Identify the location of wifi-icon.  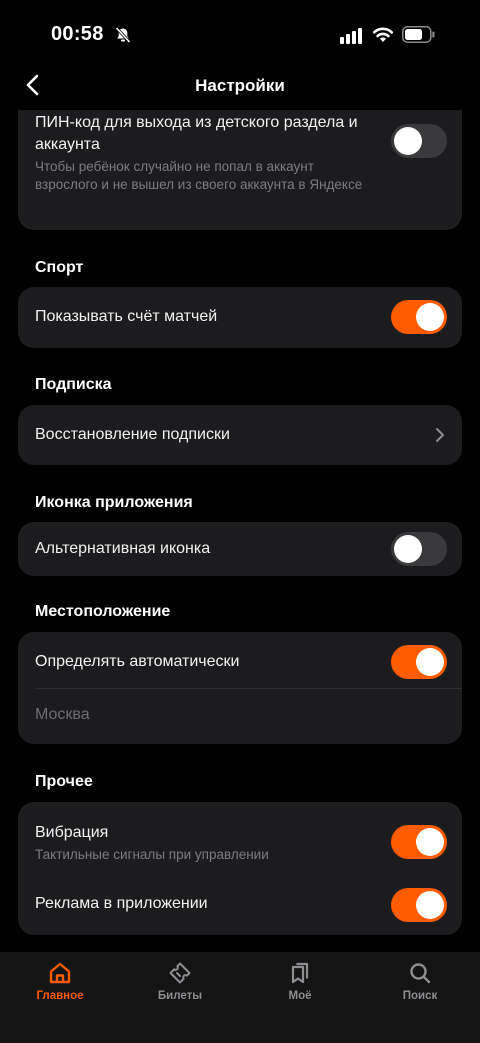
(383, 34).